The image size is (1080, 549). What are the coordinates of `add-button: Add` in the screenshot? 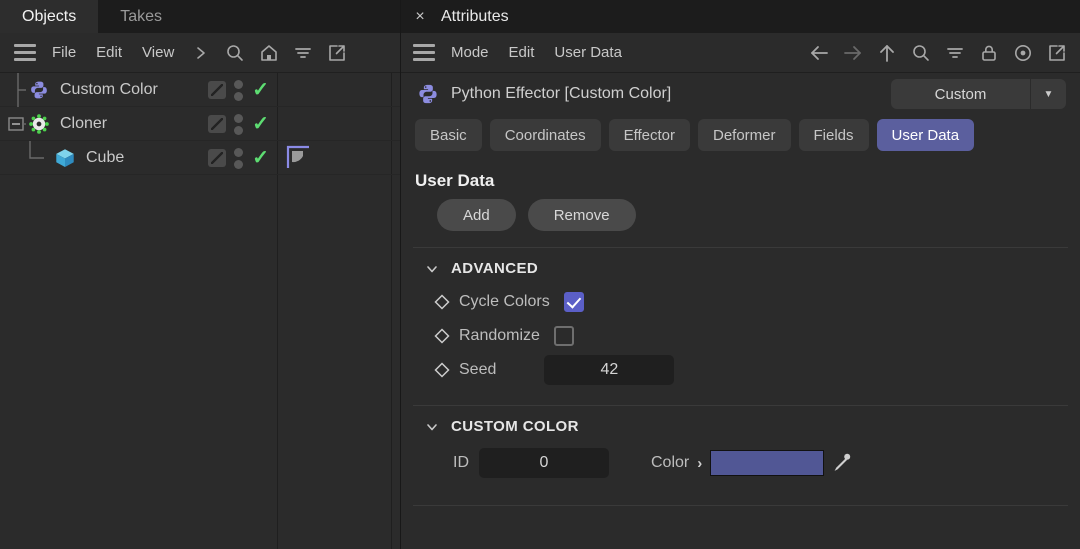 It's located at (476, 215).